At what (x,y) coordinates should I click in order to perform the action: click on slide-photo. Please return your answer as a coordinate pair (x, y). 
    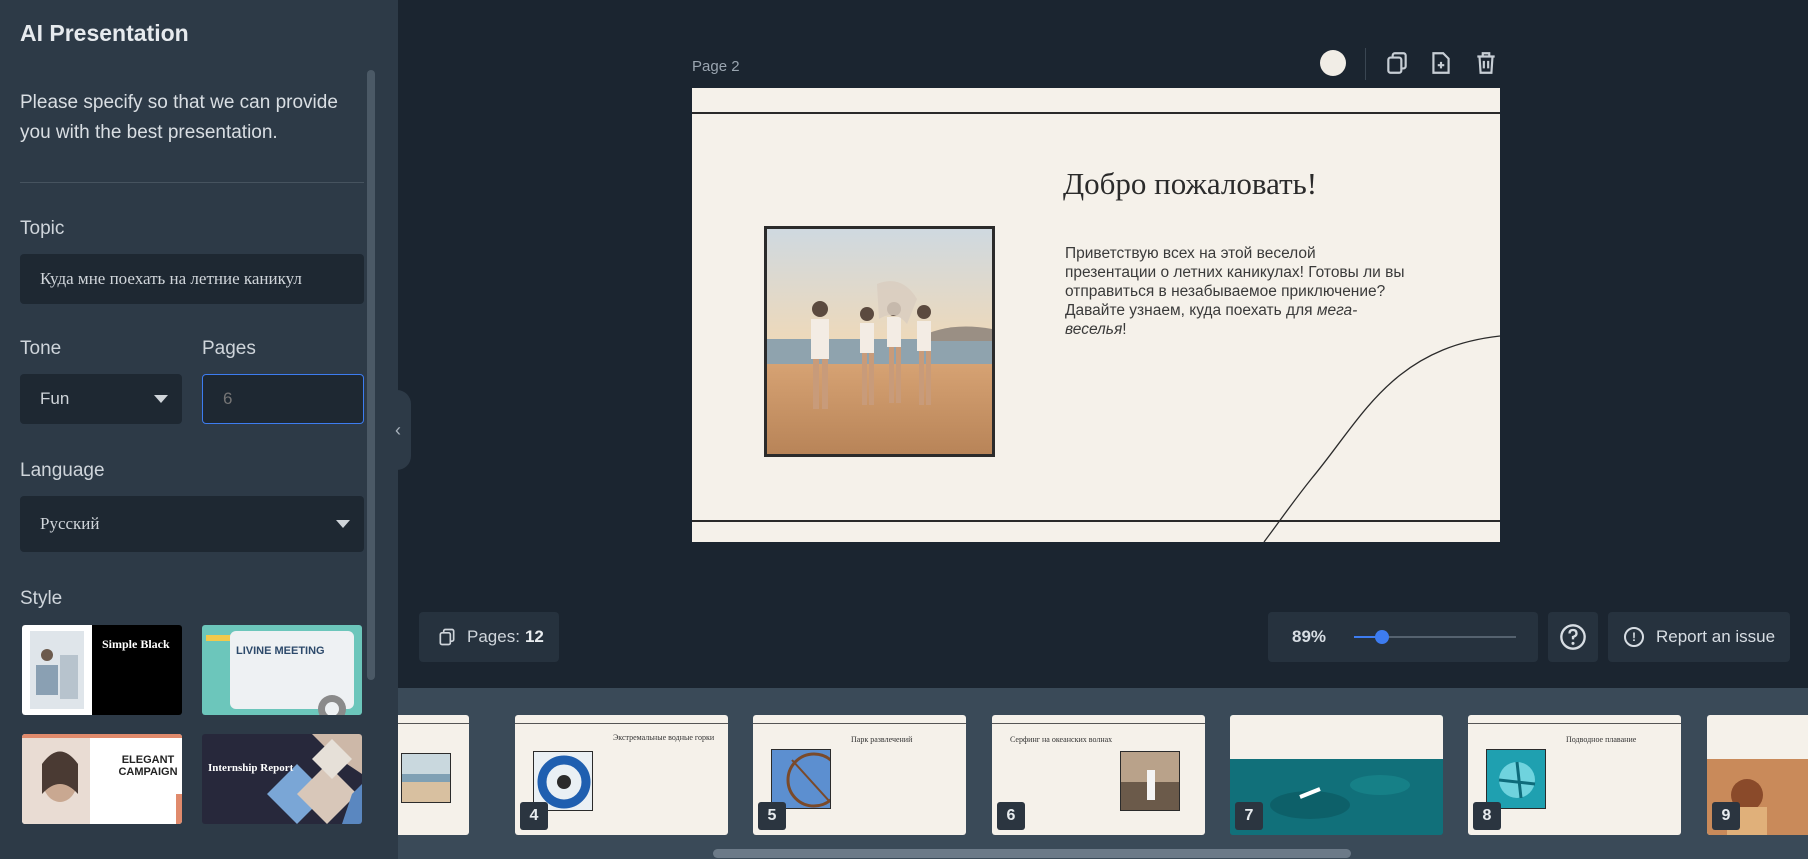
    Looking at the image, I should click on (879, 341).